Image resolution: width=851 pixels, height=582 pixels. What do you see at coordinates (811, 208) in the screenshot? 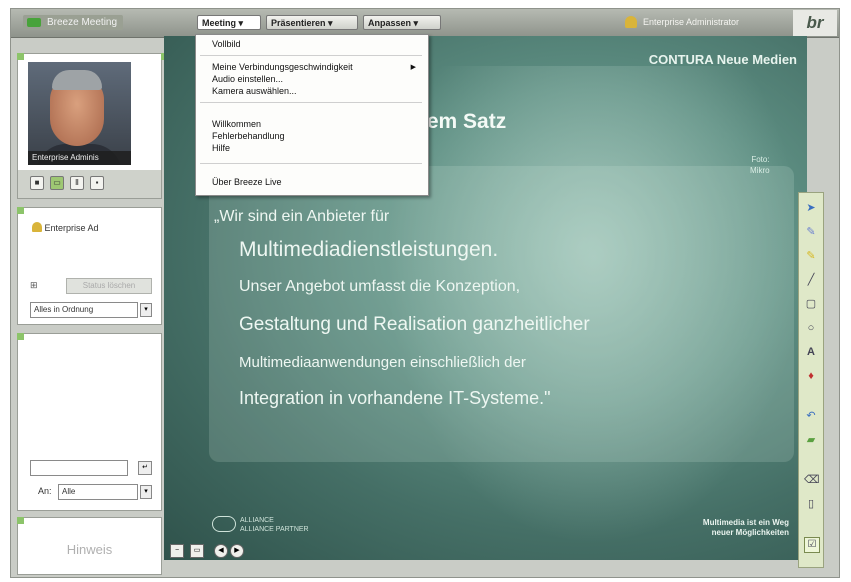
I see `pointer-icon: ➤` at bounding box center [811, 208].